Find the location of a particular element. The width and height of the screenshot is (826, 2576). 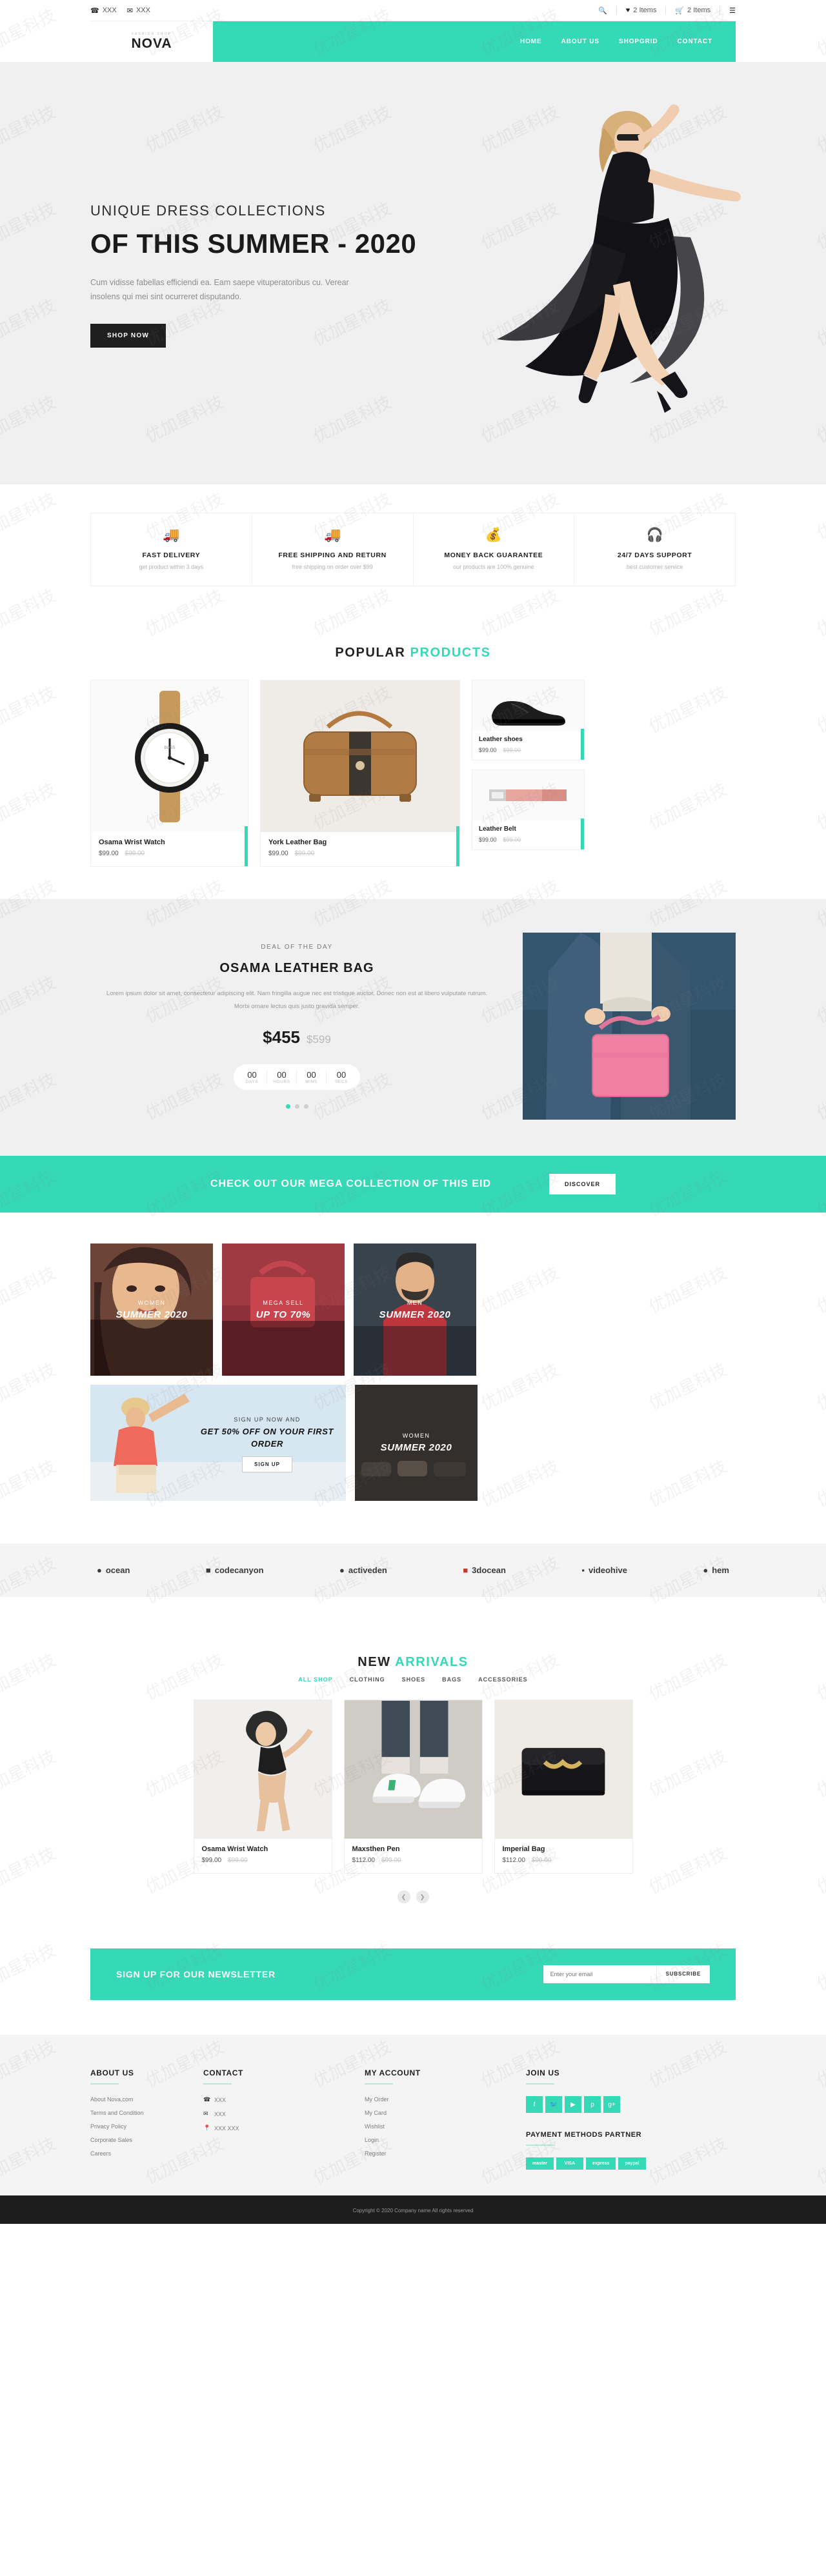

footer-link: My Order is located at coordinates (445, 2099).